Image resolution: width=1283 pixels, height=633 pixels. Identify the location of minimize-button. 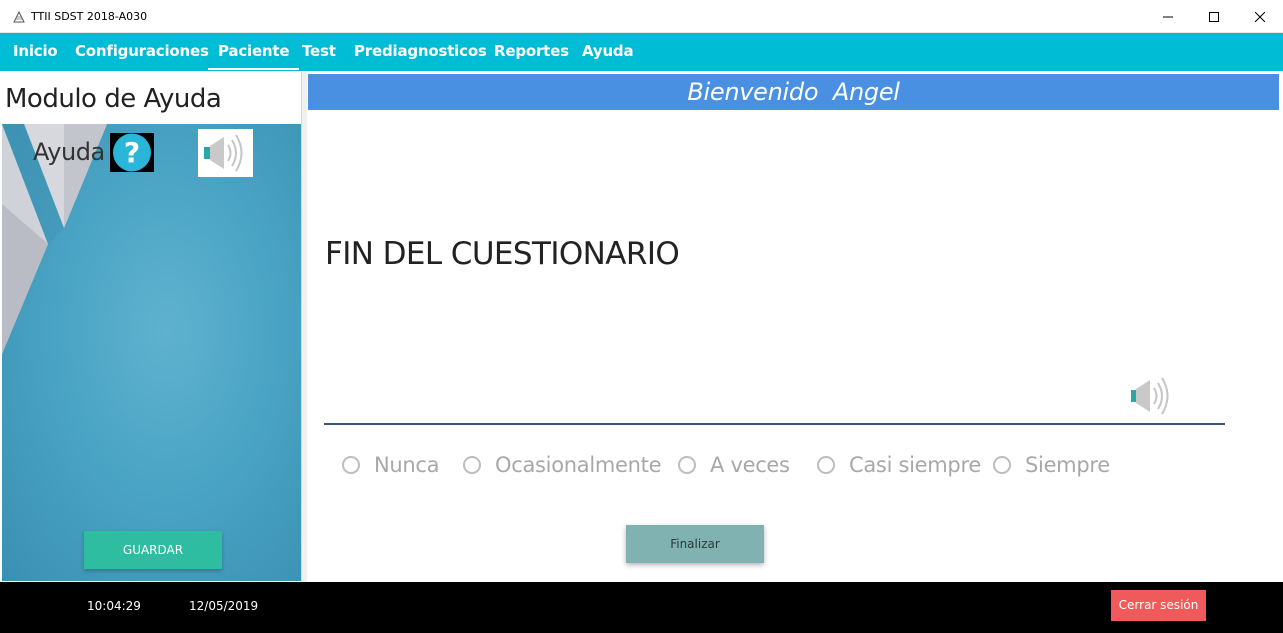
(1168, 16).